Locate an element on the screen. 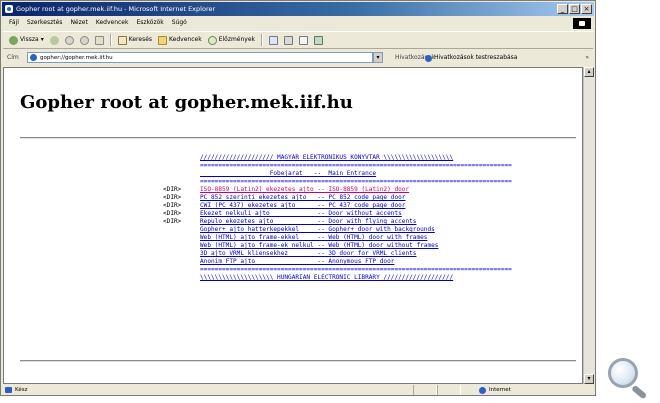  window-controls: _ □ × is located at coordinates (574, 9).